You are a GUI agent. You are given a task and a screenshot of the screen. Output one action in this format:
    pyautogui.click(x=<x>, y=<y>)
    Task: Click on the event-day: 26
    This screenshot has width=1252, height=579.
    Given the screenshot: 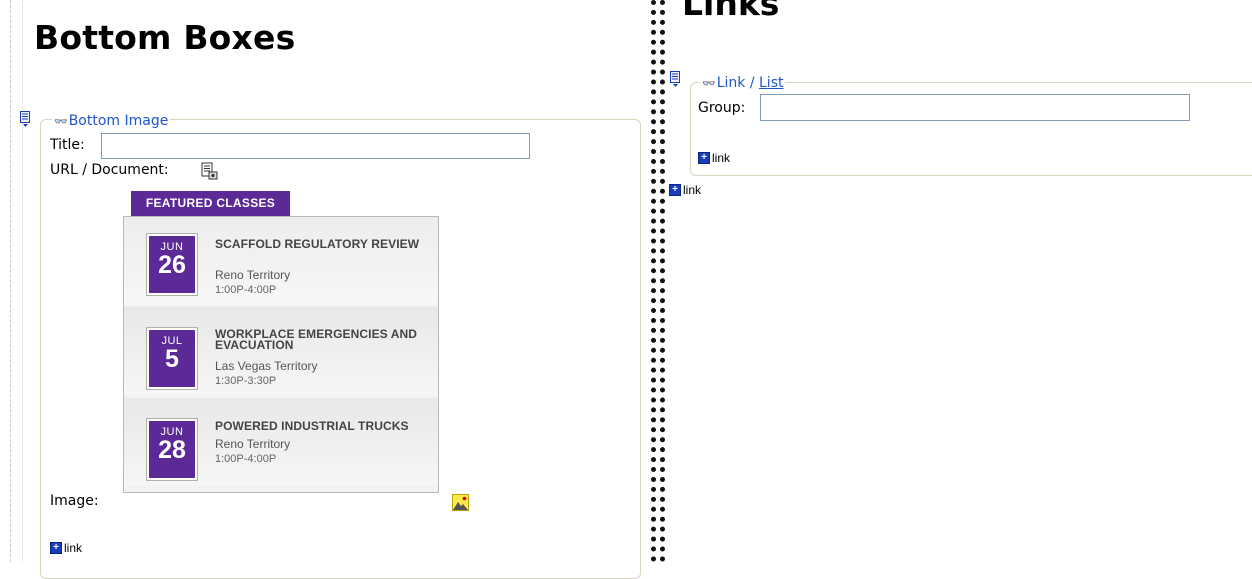 What is the action you would take?
    pyautogui.click(x=172, y=265)
    